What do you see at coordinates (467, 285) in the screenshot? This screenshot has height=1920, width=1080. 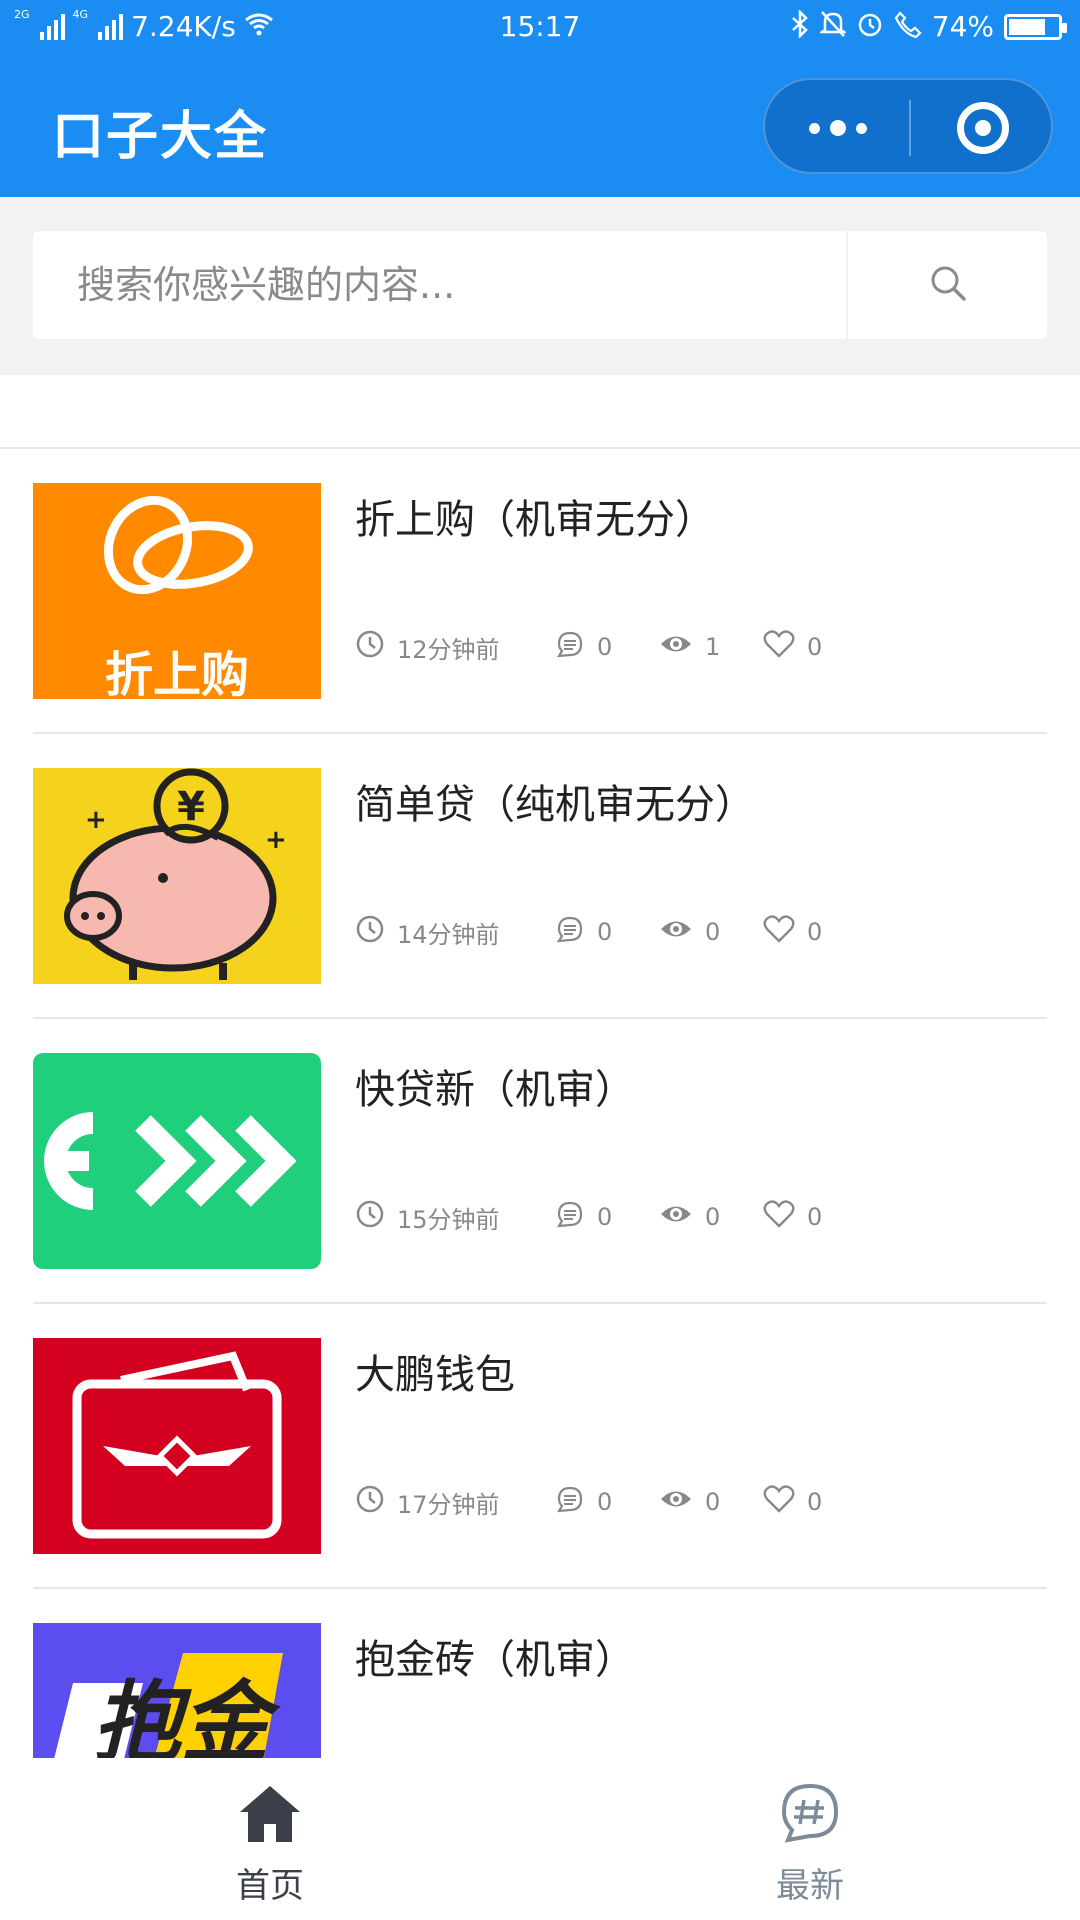 I see `search-input` at bounding box center [467, 285].